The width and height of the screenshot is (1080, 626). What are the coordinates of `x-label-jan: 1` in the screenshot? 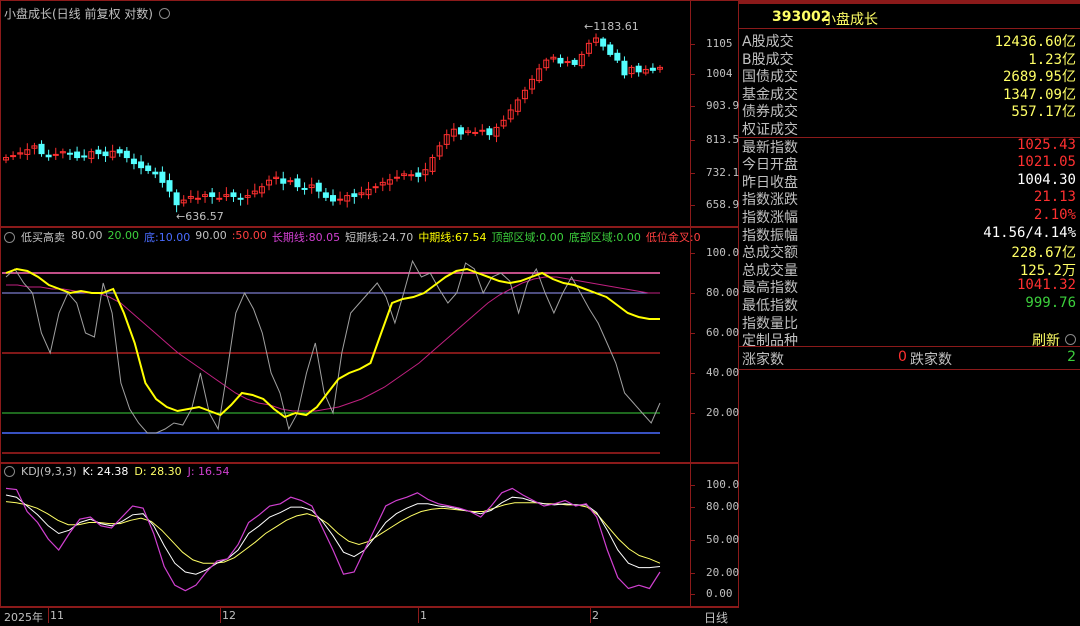 It's located at (423, 615).